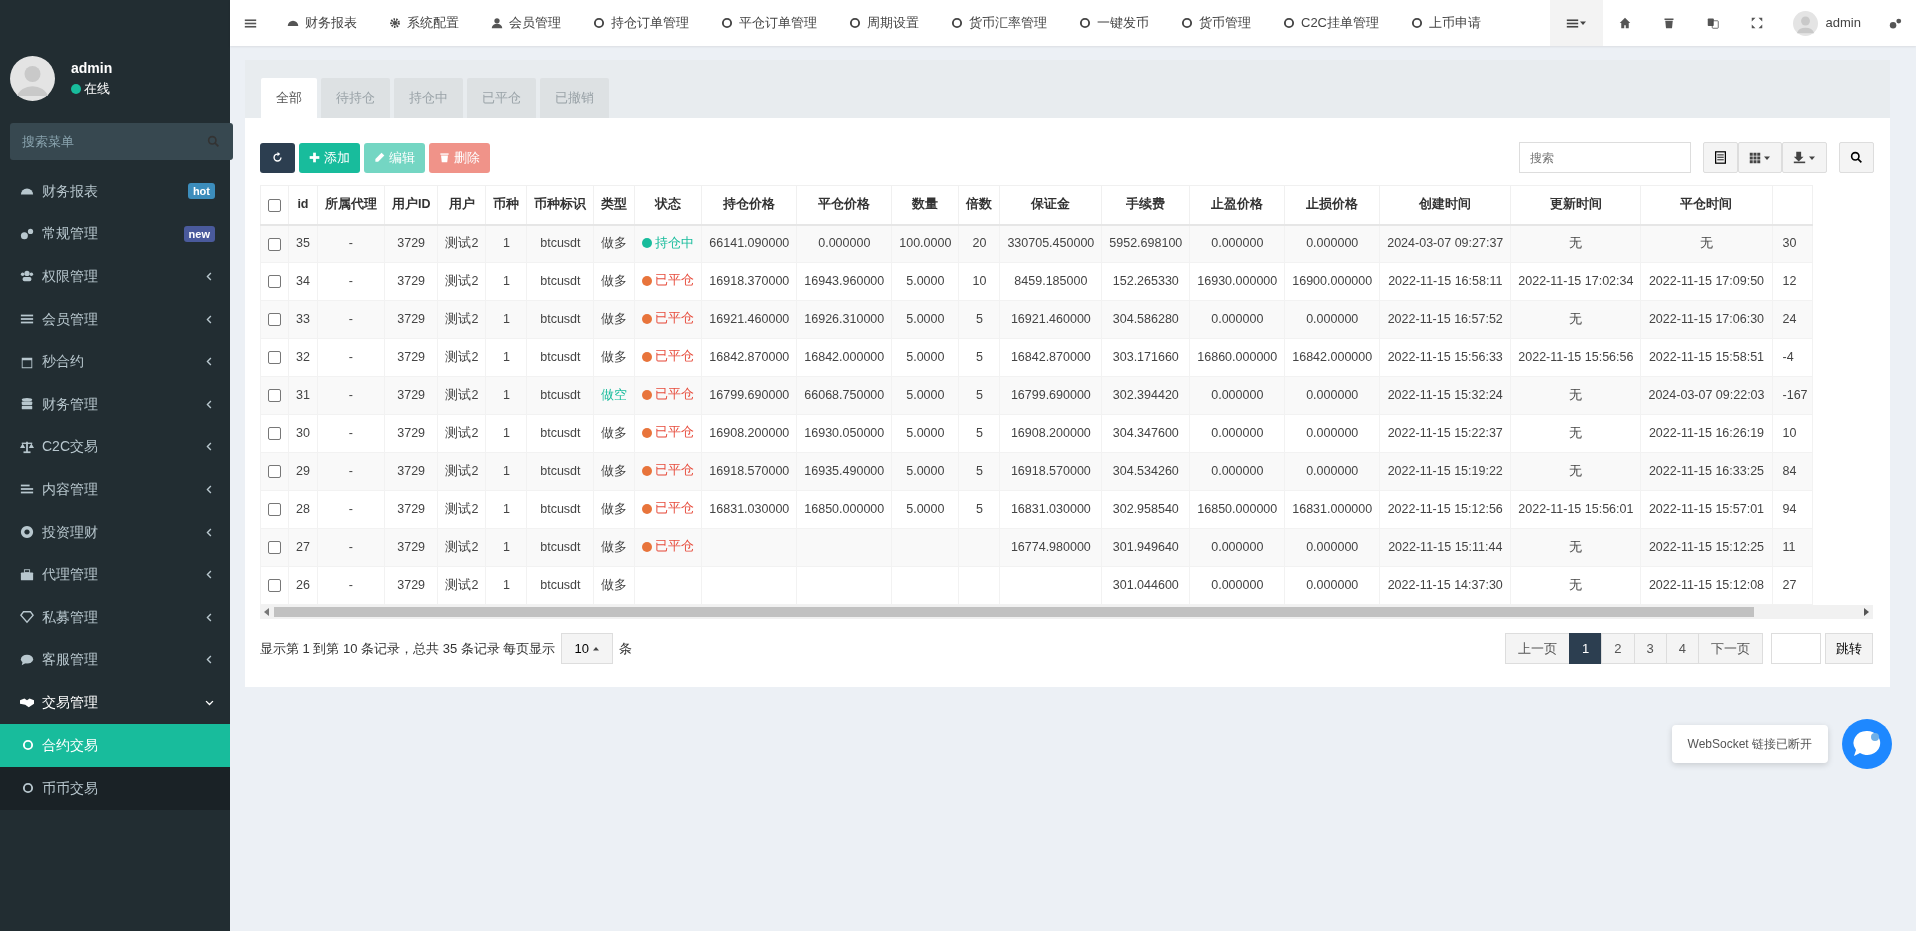  What do you see at coordinates (115, 574) in the screenshot?
I see `sidebar-item: 代理管理` at bounding box center [115, 574].